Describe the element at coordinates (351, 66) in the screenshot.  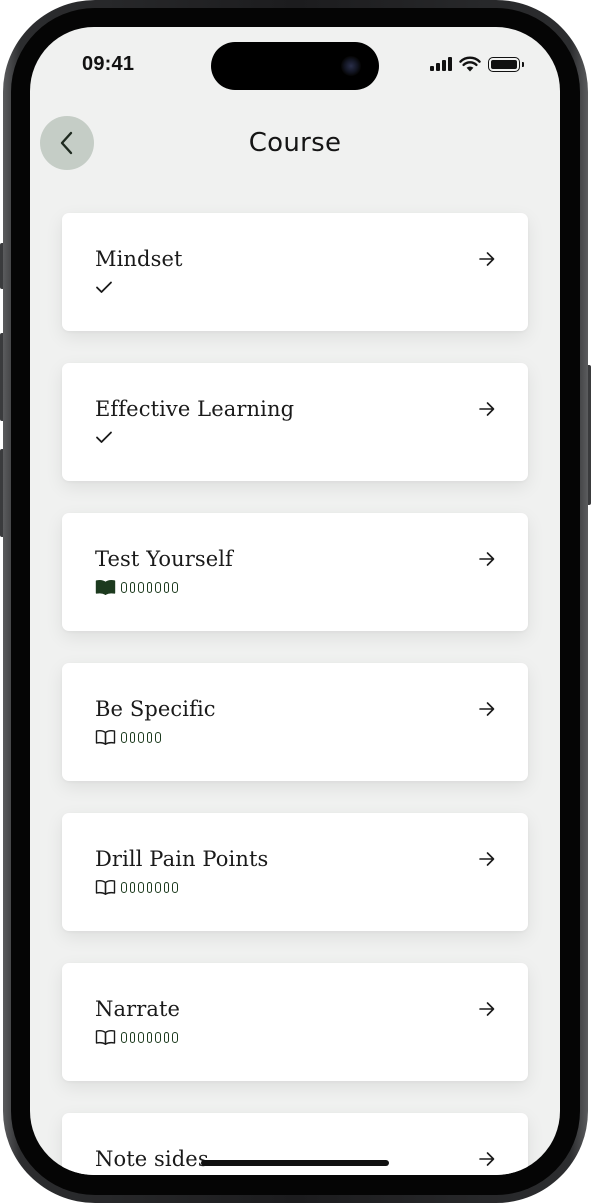
I see `camera-icon` at that location.